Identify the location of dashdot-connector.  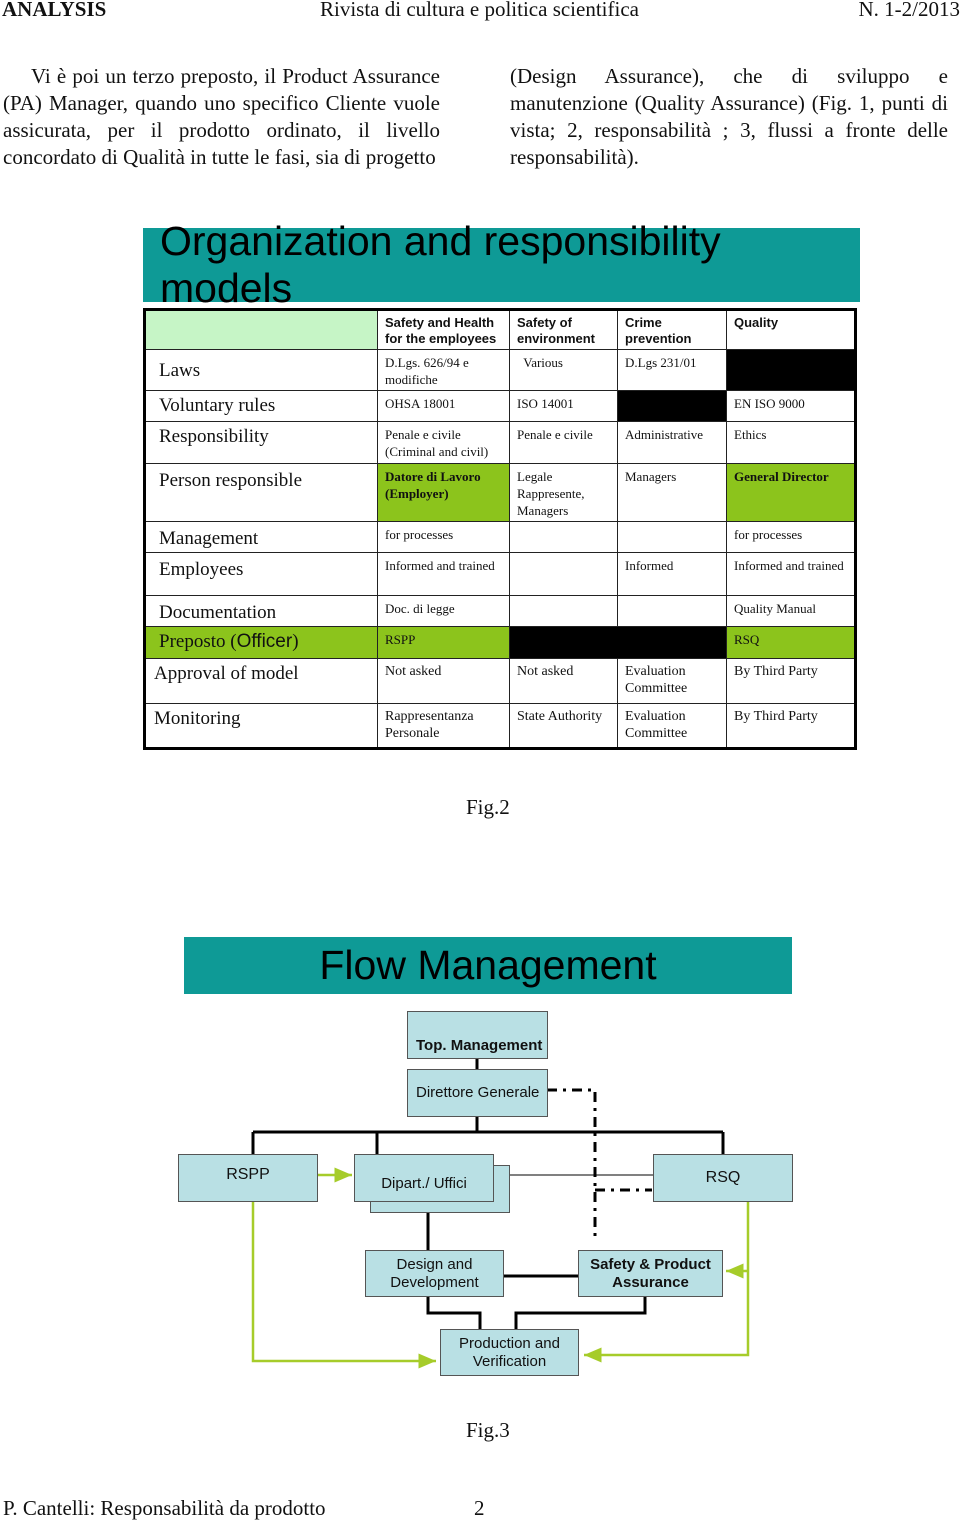
(572, 1164).